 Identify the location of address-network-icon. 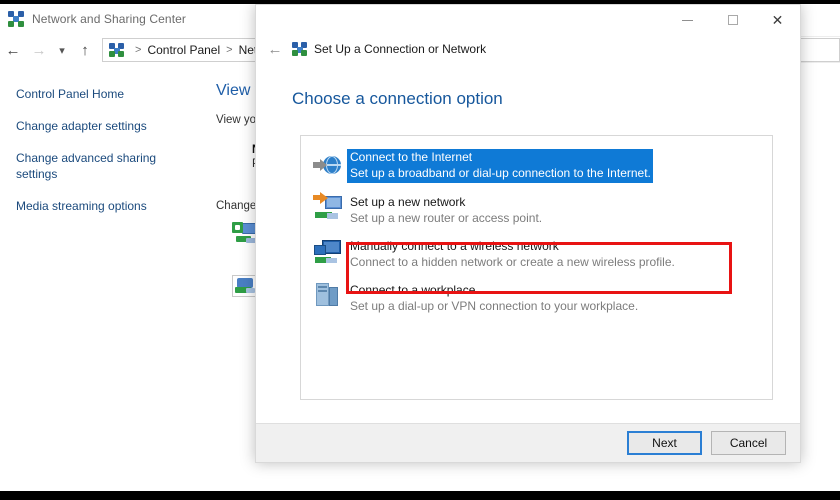
(116, 50).